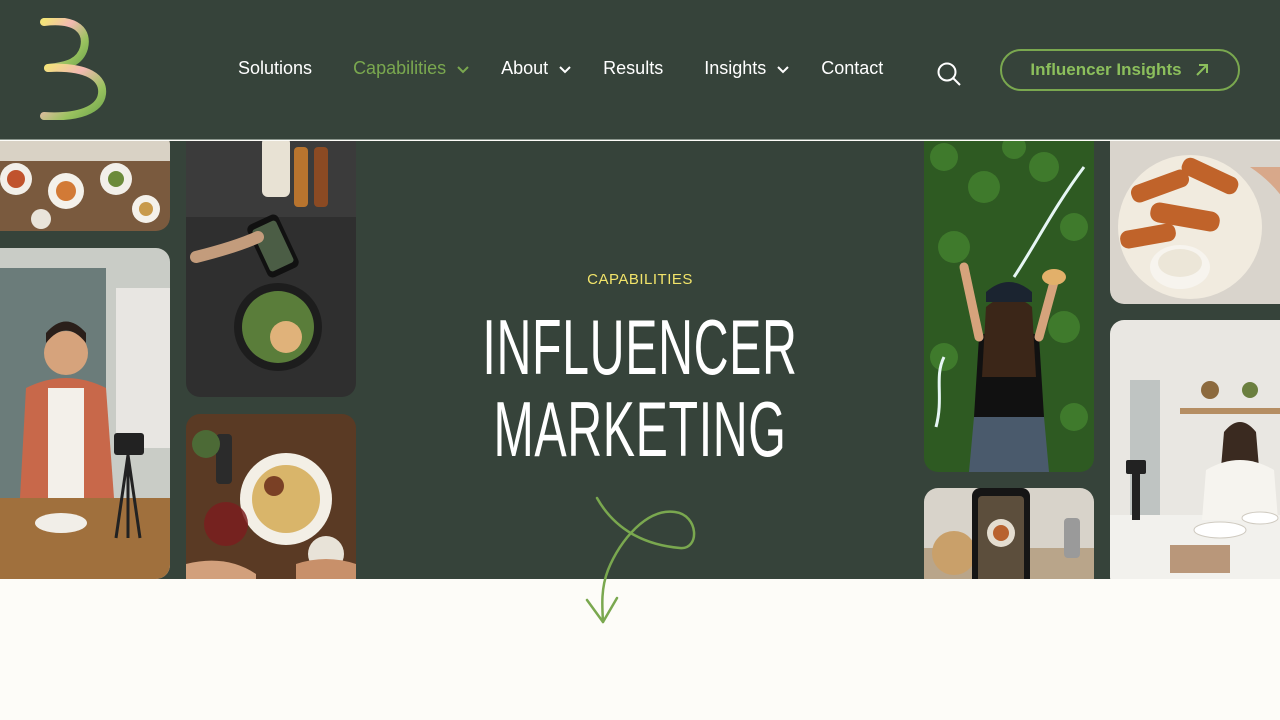 The image size is (1280, 720). I want to click on hero-photo-woman-filming-kitchen, so click(85, 413).